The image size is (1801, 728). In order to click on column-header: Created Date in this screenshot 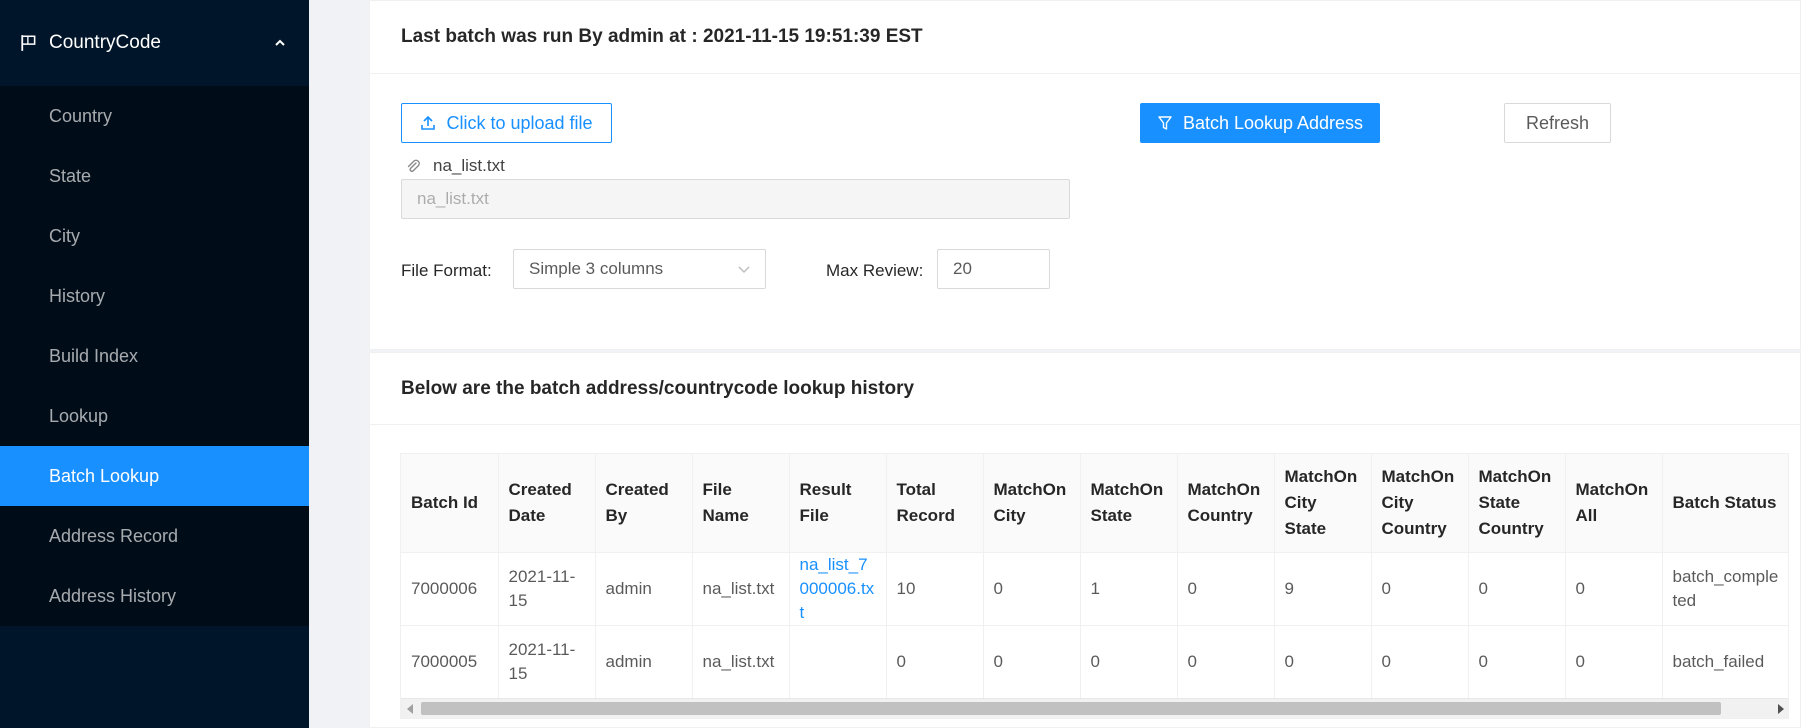, I will do `click(547, 503)`.